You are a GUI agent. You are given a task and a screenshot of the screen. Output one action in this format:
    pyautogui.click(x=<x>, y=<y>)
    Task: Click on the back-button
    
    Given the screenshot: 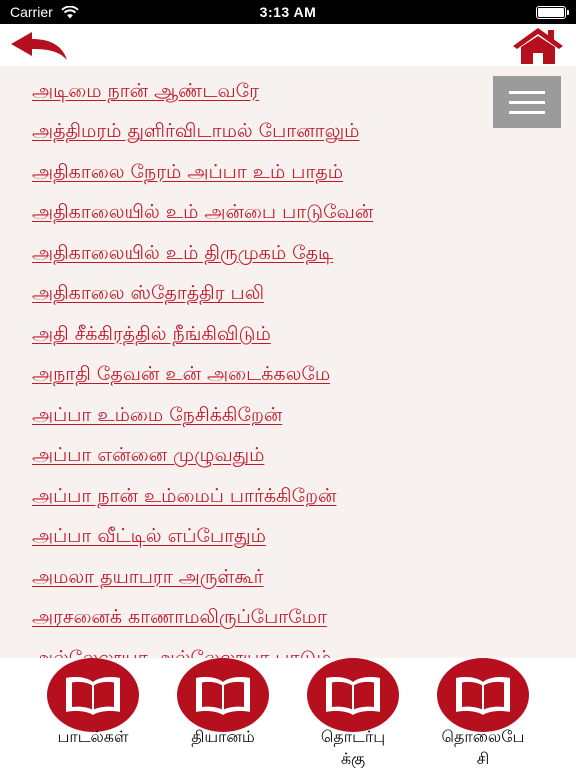 What is the action you would take?
    pyautogui.click(x=39, y=46)
    